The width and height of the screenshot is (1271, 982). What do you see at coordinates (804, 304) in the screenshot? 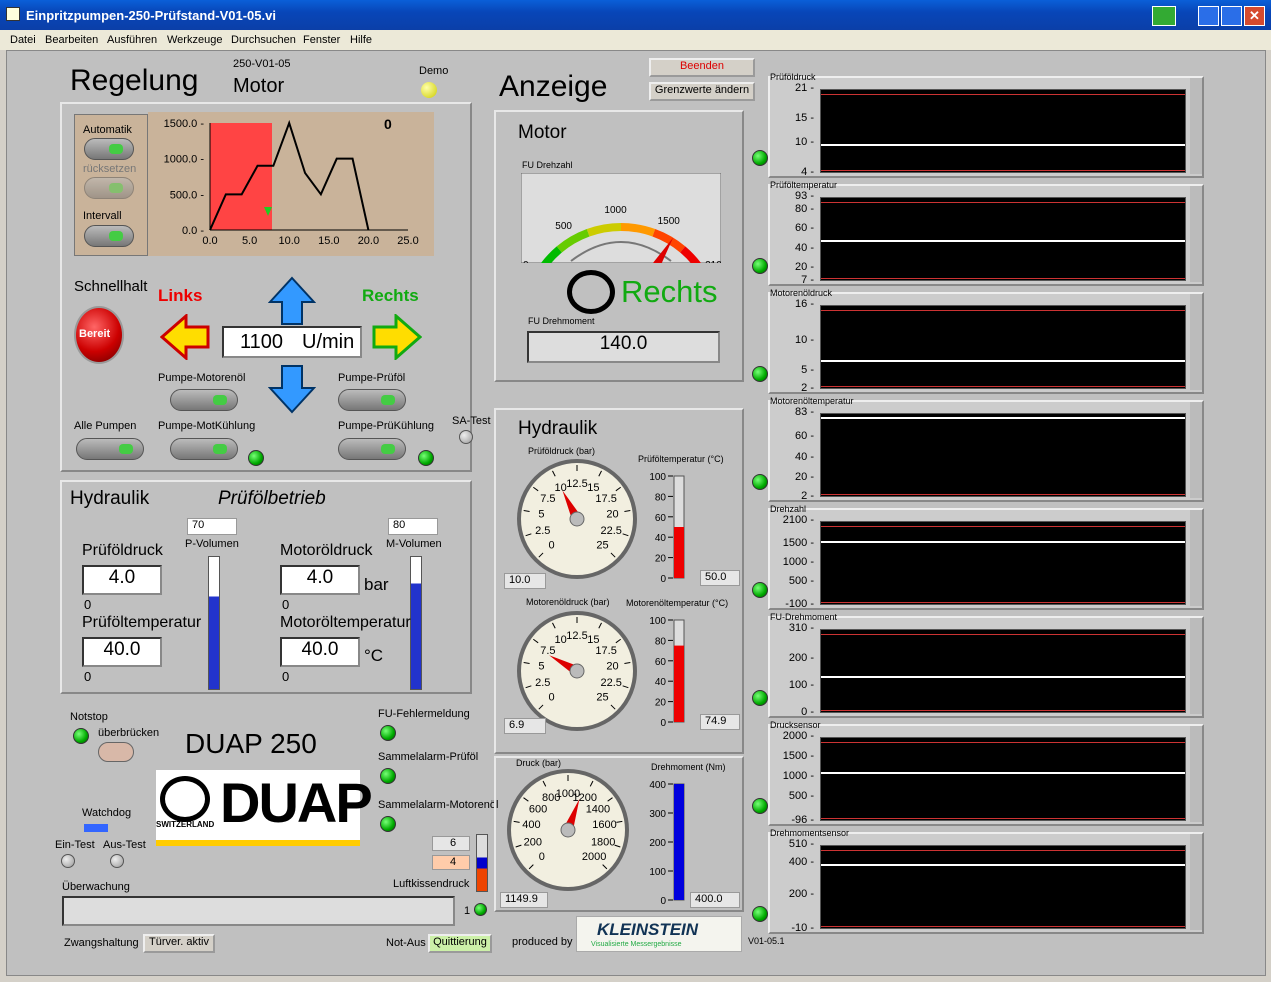
I see `strip-chart-tick: 16 -` at bounding box center [804, 304].